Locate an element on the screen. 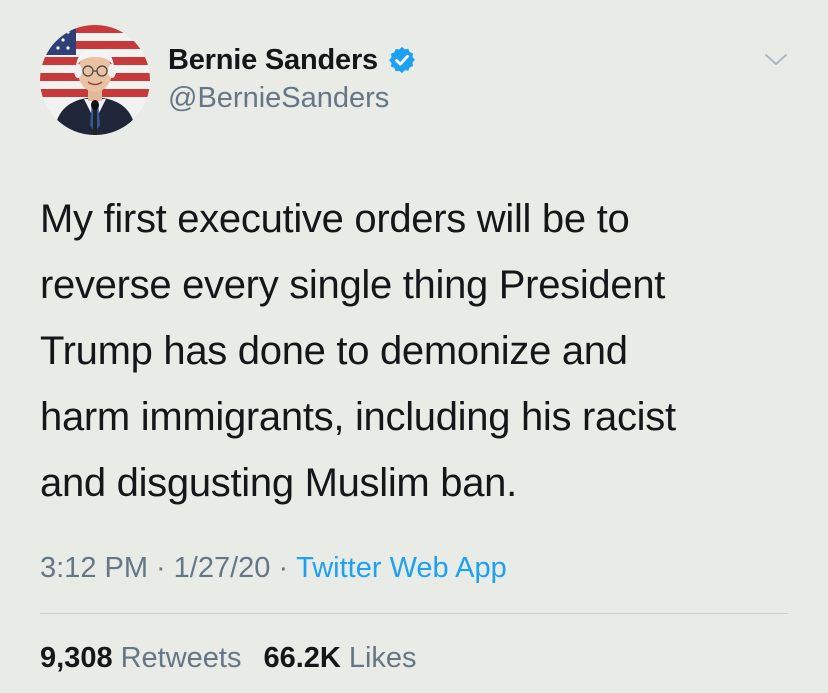 The height and width of the screenshot is (693, 828). author-name: Bernie Sanders is located at coordinates (273, 60).